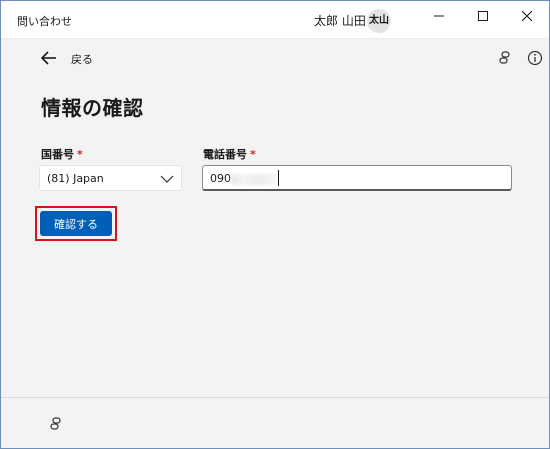  I want to click on phone-number-label: 電話番号 *, so click(229, 154).